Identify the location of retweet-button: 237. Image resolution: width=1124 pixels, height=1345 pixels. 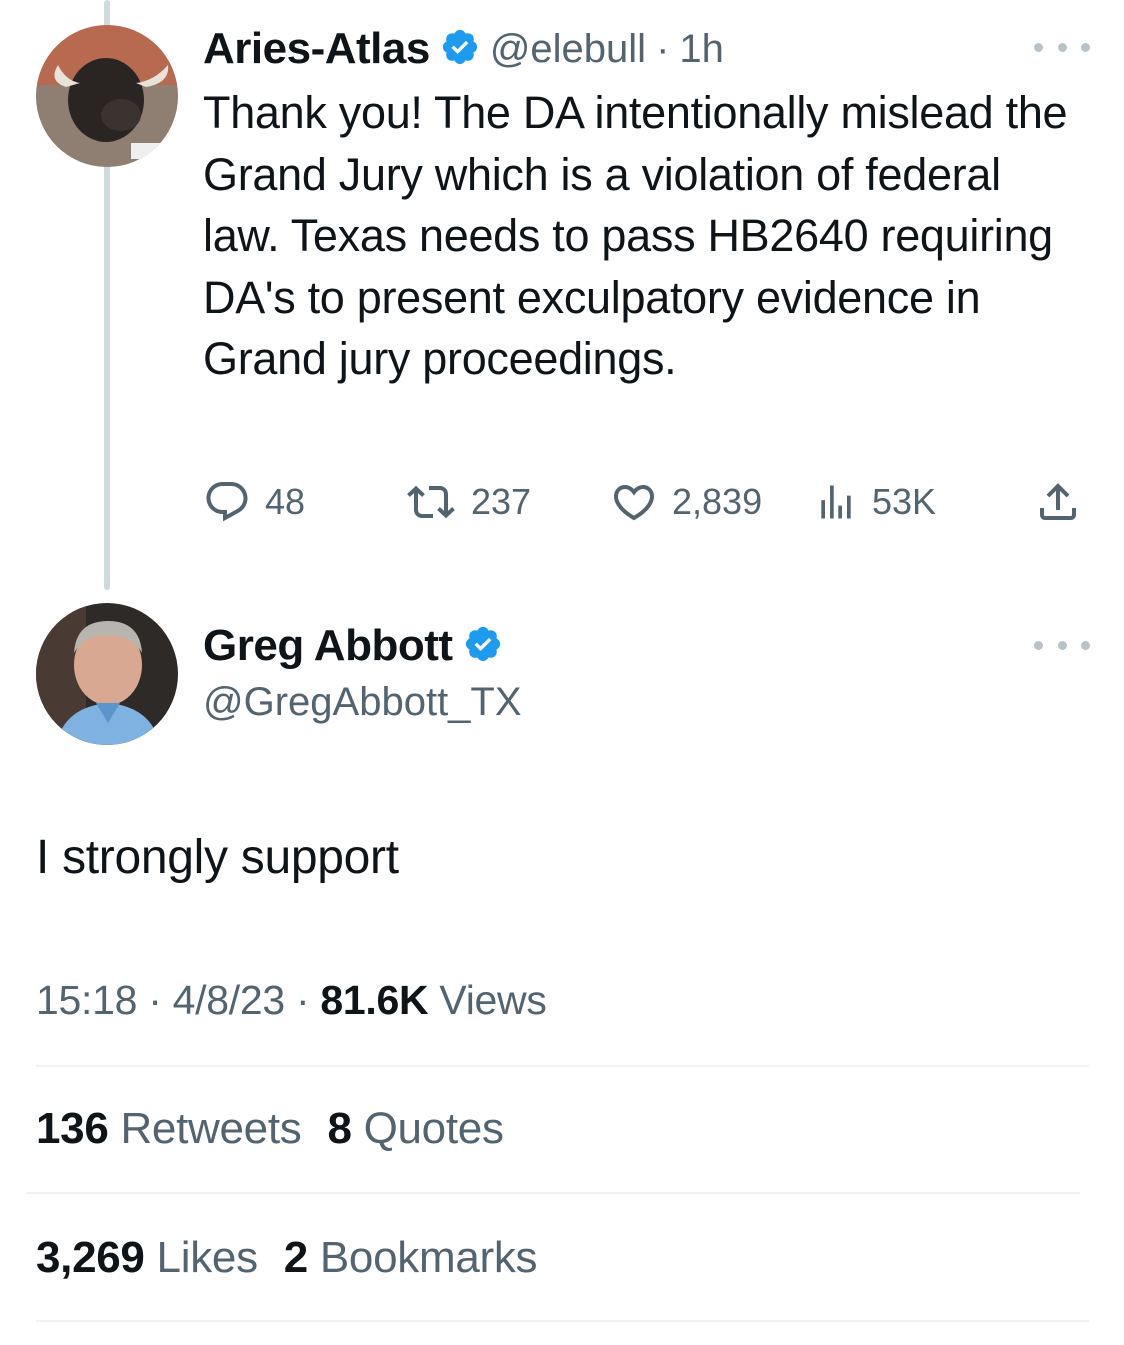
(468, 502).